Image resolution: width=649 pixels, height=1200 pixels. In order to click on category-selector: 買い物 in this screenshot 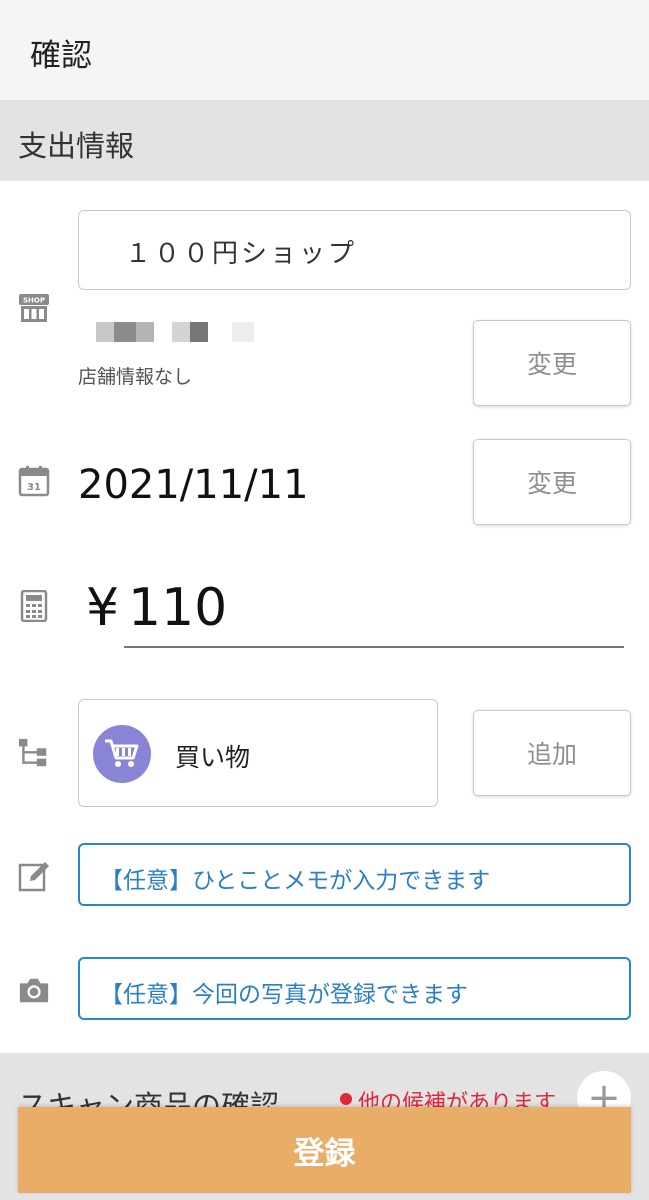, I will do `click(258, 753)`.